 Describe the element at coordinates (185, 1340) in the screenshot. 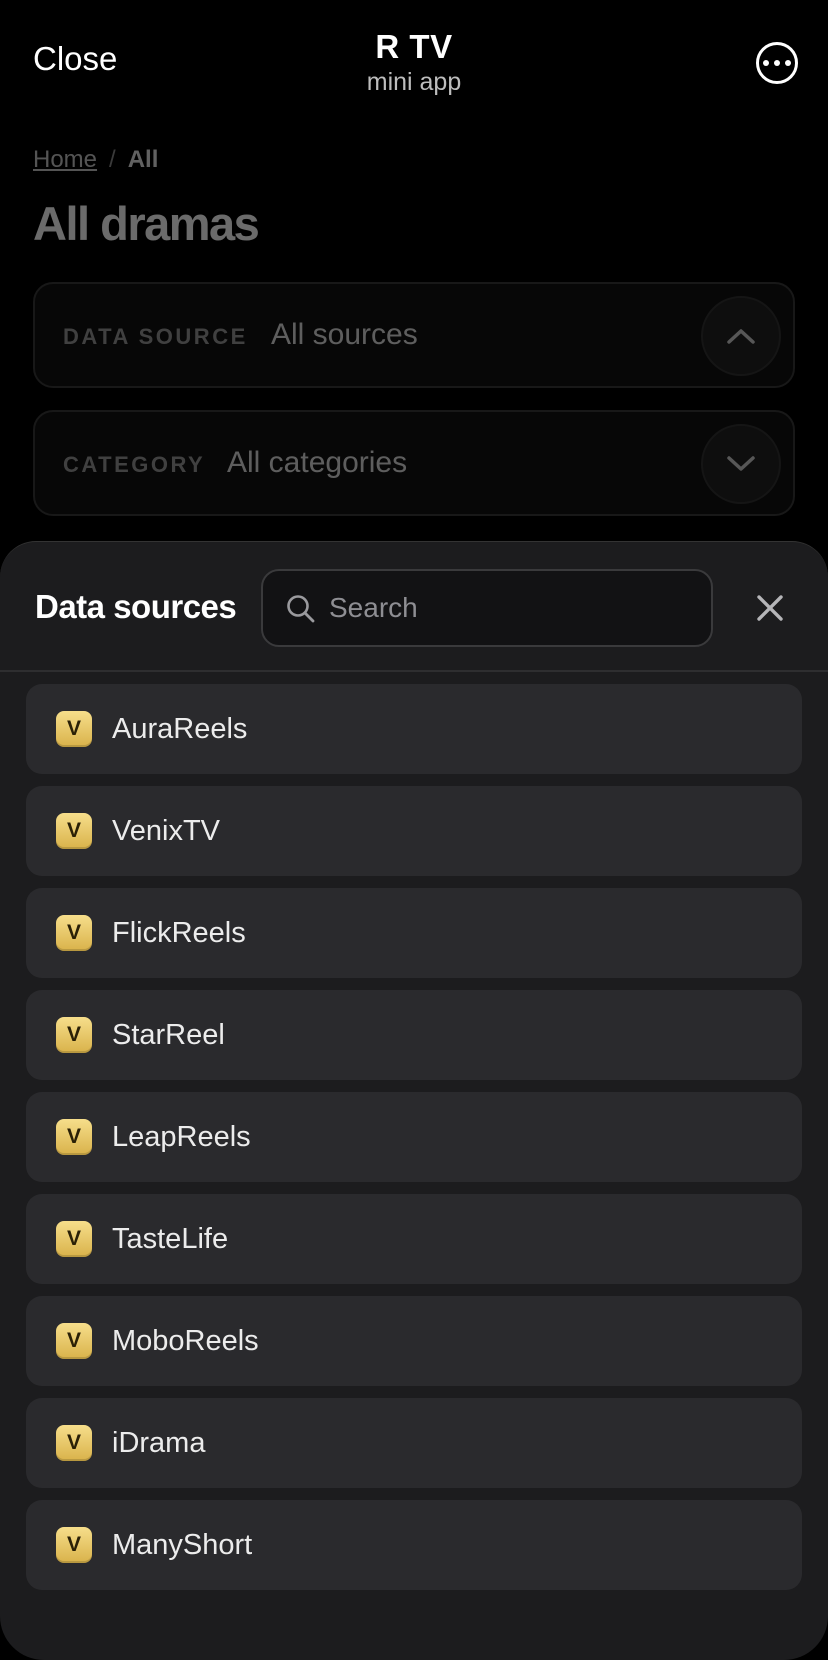

I see `list-item-label: MoboReels` at that location.